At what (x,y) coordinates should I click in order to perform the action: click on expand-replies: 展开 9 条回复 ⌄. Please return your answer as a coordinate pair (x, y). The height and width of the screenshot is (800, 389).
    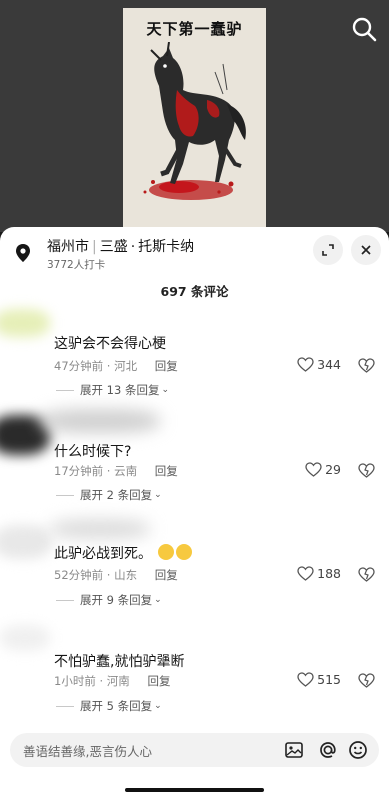
    Looking at the image, I should click on (109, 600).